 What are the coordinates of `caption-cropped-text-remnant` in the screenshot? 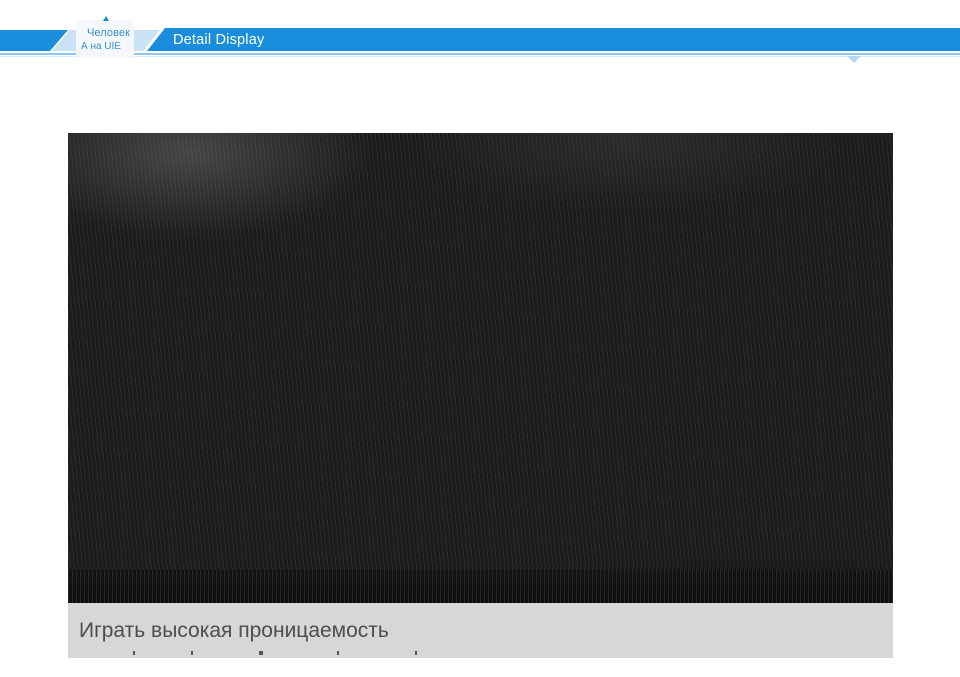 It's located at (259, 653).